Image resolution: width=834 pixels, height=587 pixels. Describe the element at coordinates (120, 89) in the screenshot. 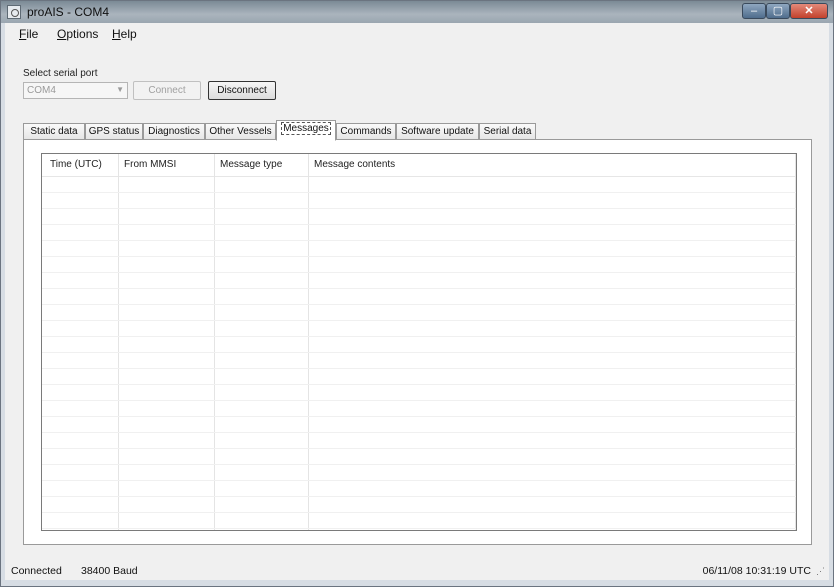

I see `chevron-down-icon: ▼` at that location.